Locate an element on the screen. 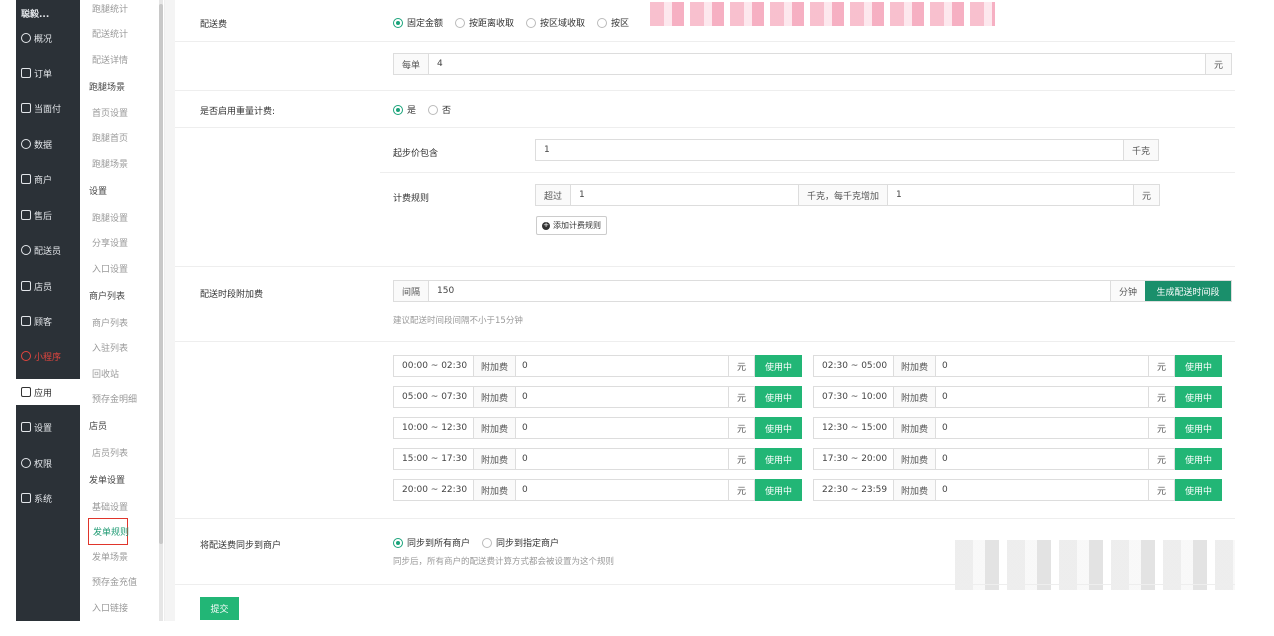 This screenshot has width=1274, height=636. submenu-item: 跑腿设置 is located at coordinates (110, 217).